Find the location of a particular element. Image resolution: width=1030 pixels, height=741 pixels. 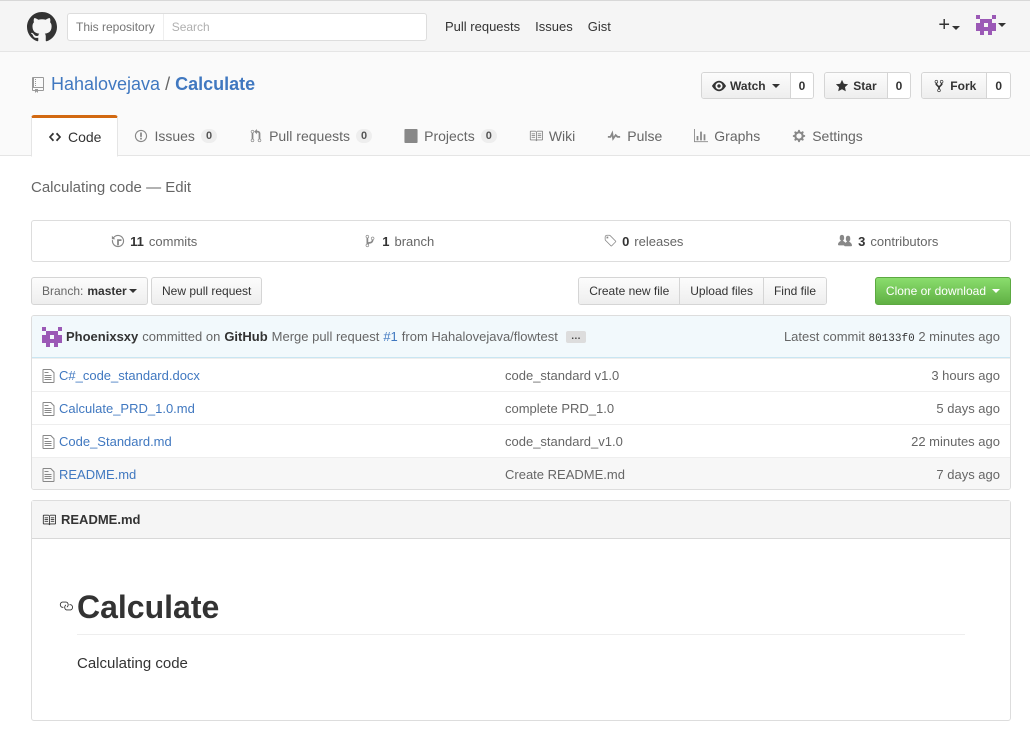

commits-label: commits is located at coordinates (173, 241).